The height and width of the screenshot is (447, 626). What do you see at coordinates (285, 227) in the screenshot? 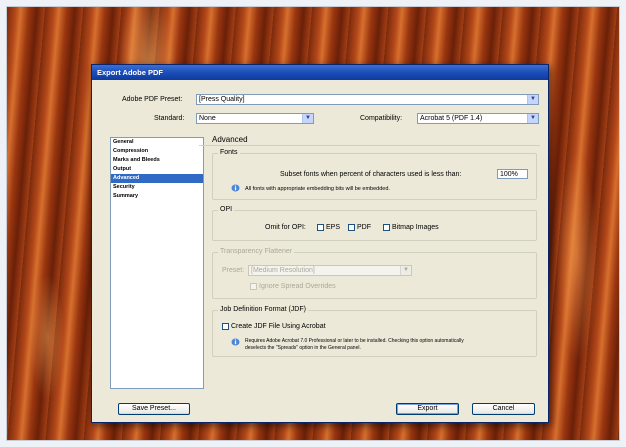
I see `omit-for-opi-label: Omit for OPI:` at bounding box center [285, 227].